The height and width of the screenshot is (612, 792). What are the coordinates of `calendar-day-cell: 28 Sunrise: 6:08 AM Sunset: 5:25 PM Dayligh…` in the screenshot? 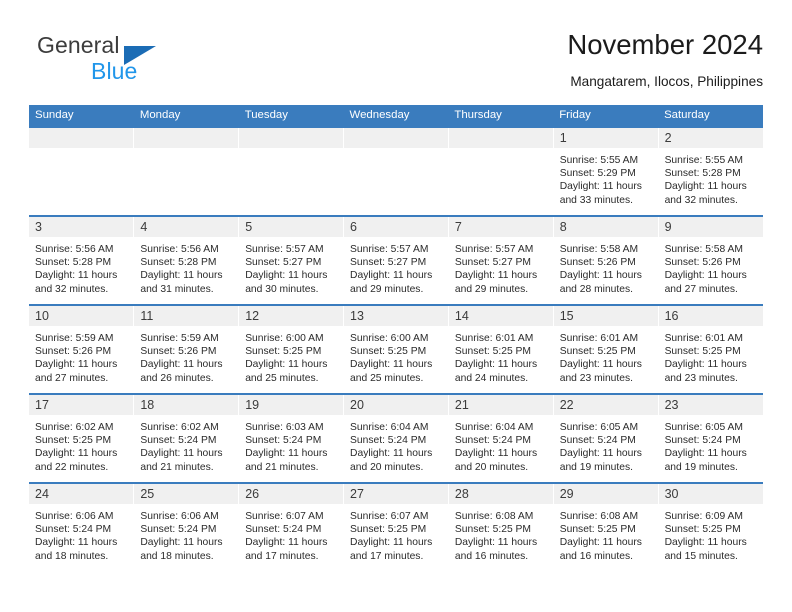 It's located at (500, 527).